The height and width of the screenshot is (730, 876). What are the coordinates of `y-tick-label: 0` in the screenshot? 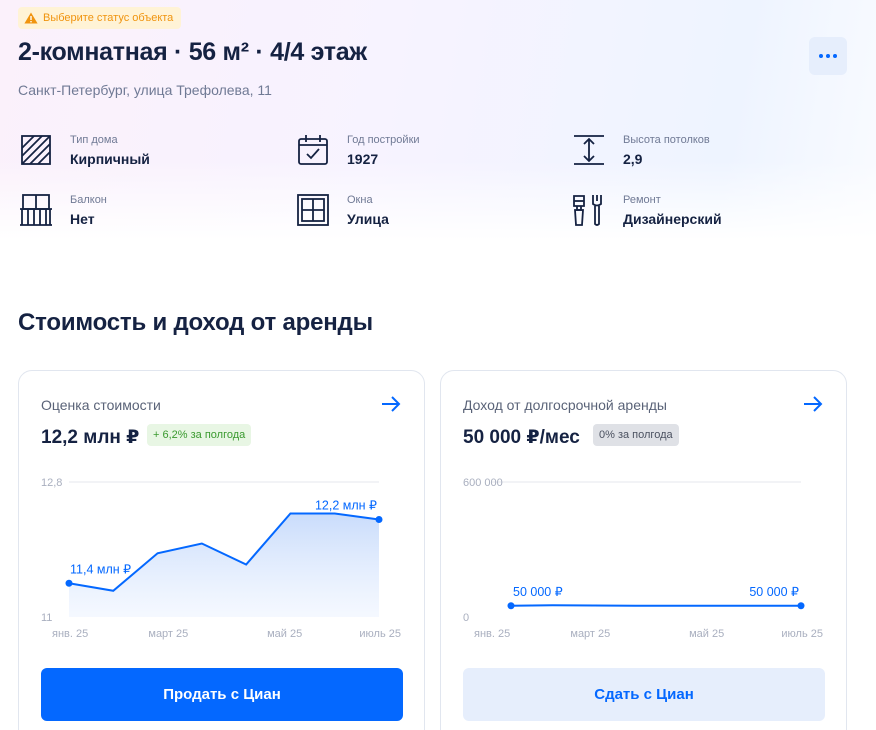 It's located at (466, 618).